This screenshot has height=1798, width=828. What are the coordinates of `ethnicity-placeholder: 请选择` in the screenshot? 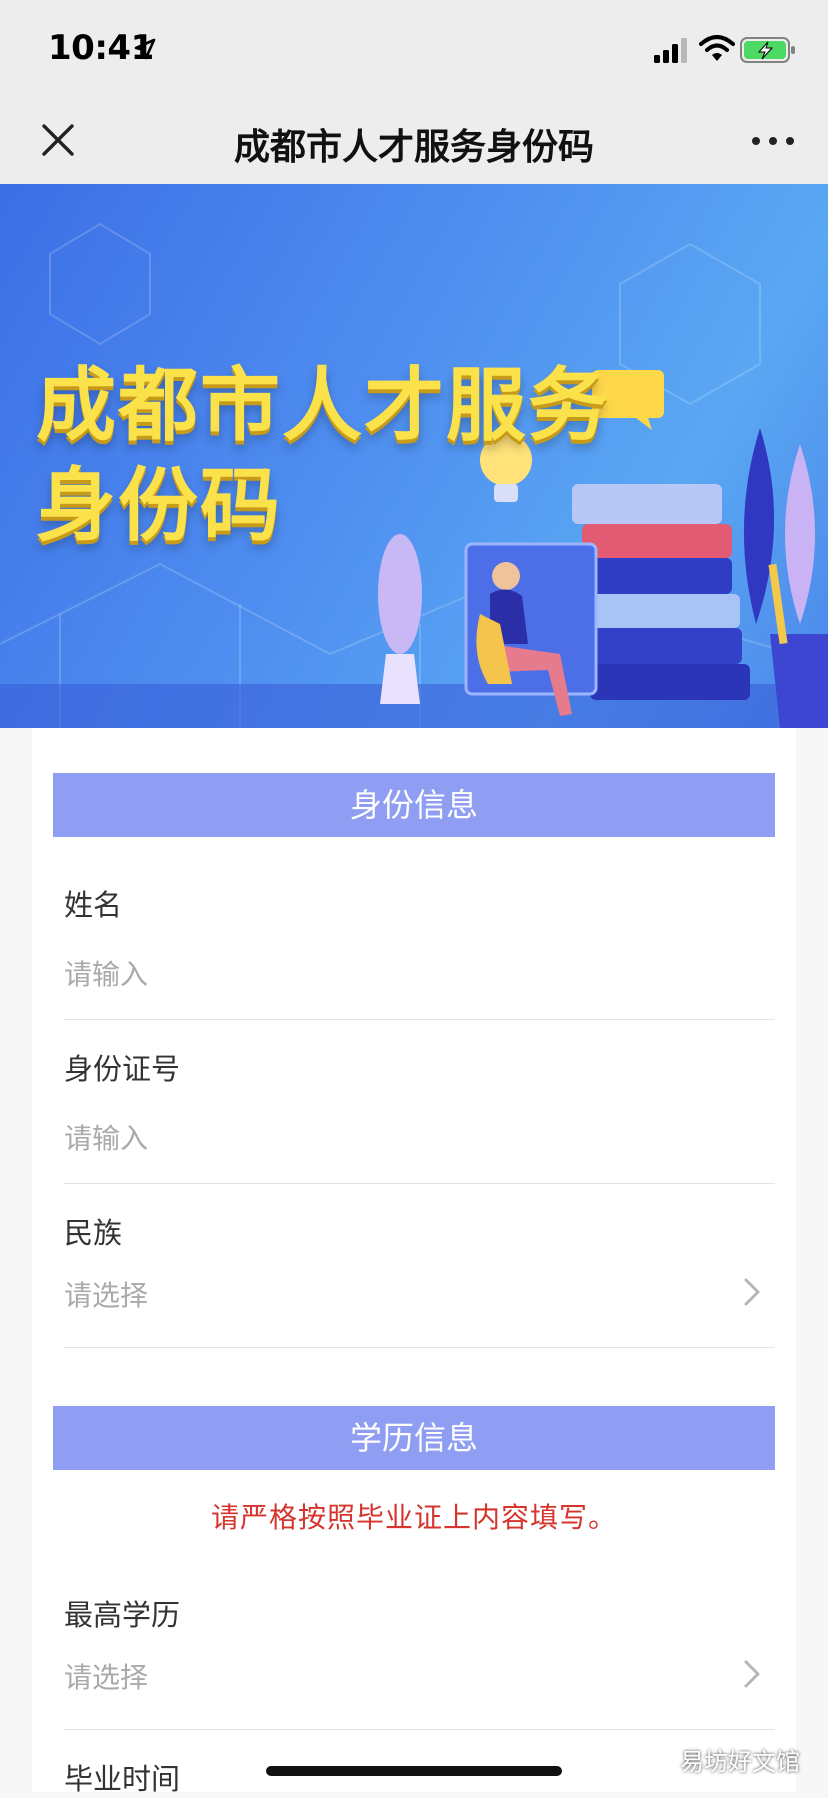 It's located at (106, 1295).